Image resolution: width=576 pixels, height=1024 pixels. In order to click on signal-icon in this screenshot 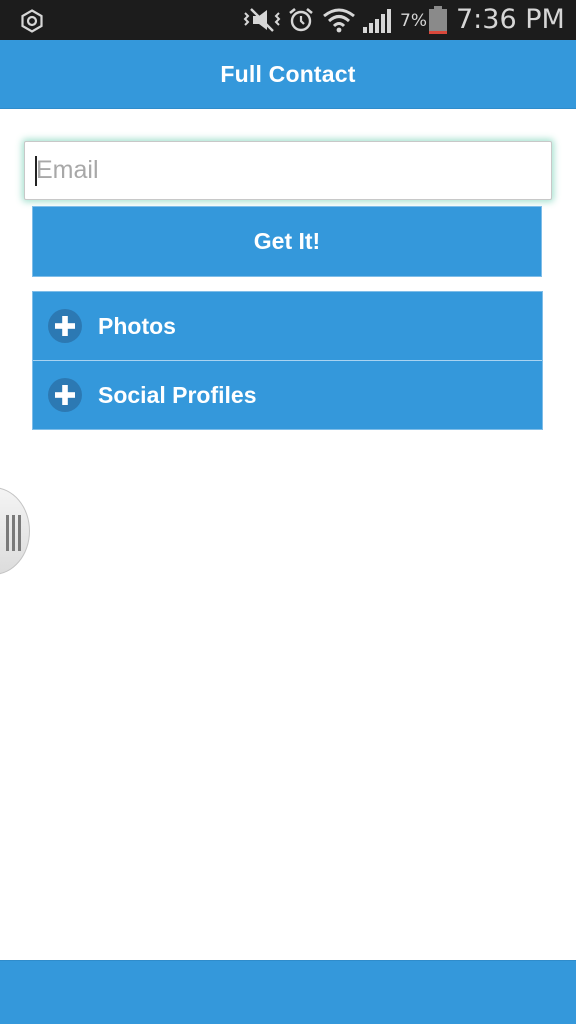, I will do `click(377, 21)`.